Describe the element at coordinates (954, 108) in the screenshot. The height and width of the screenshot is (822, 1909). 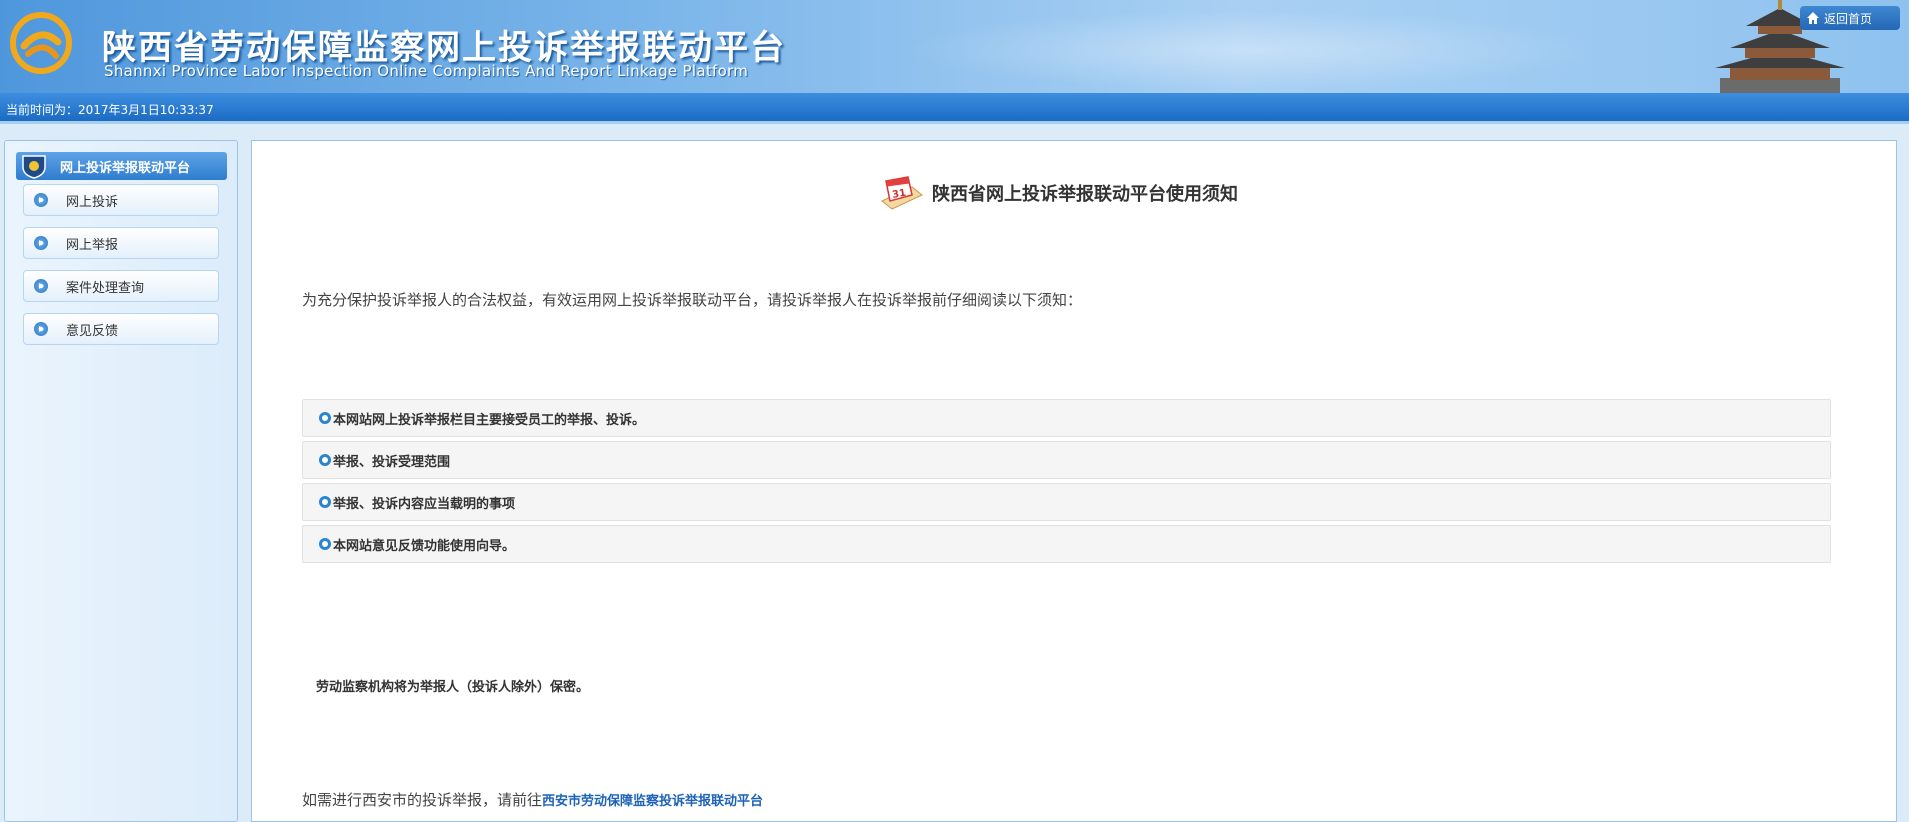
I see `time-bar: 当前时间为：2017年3月1日10:33:37` at that location.